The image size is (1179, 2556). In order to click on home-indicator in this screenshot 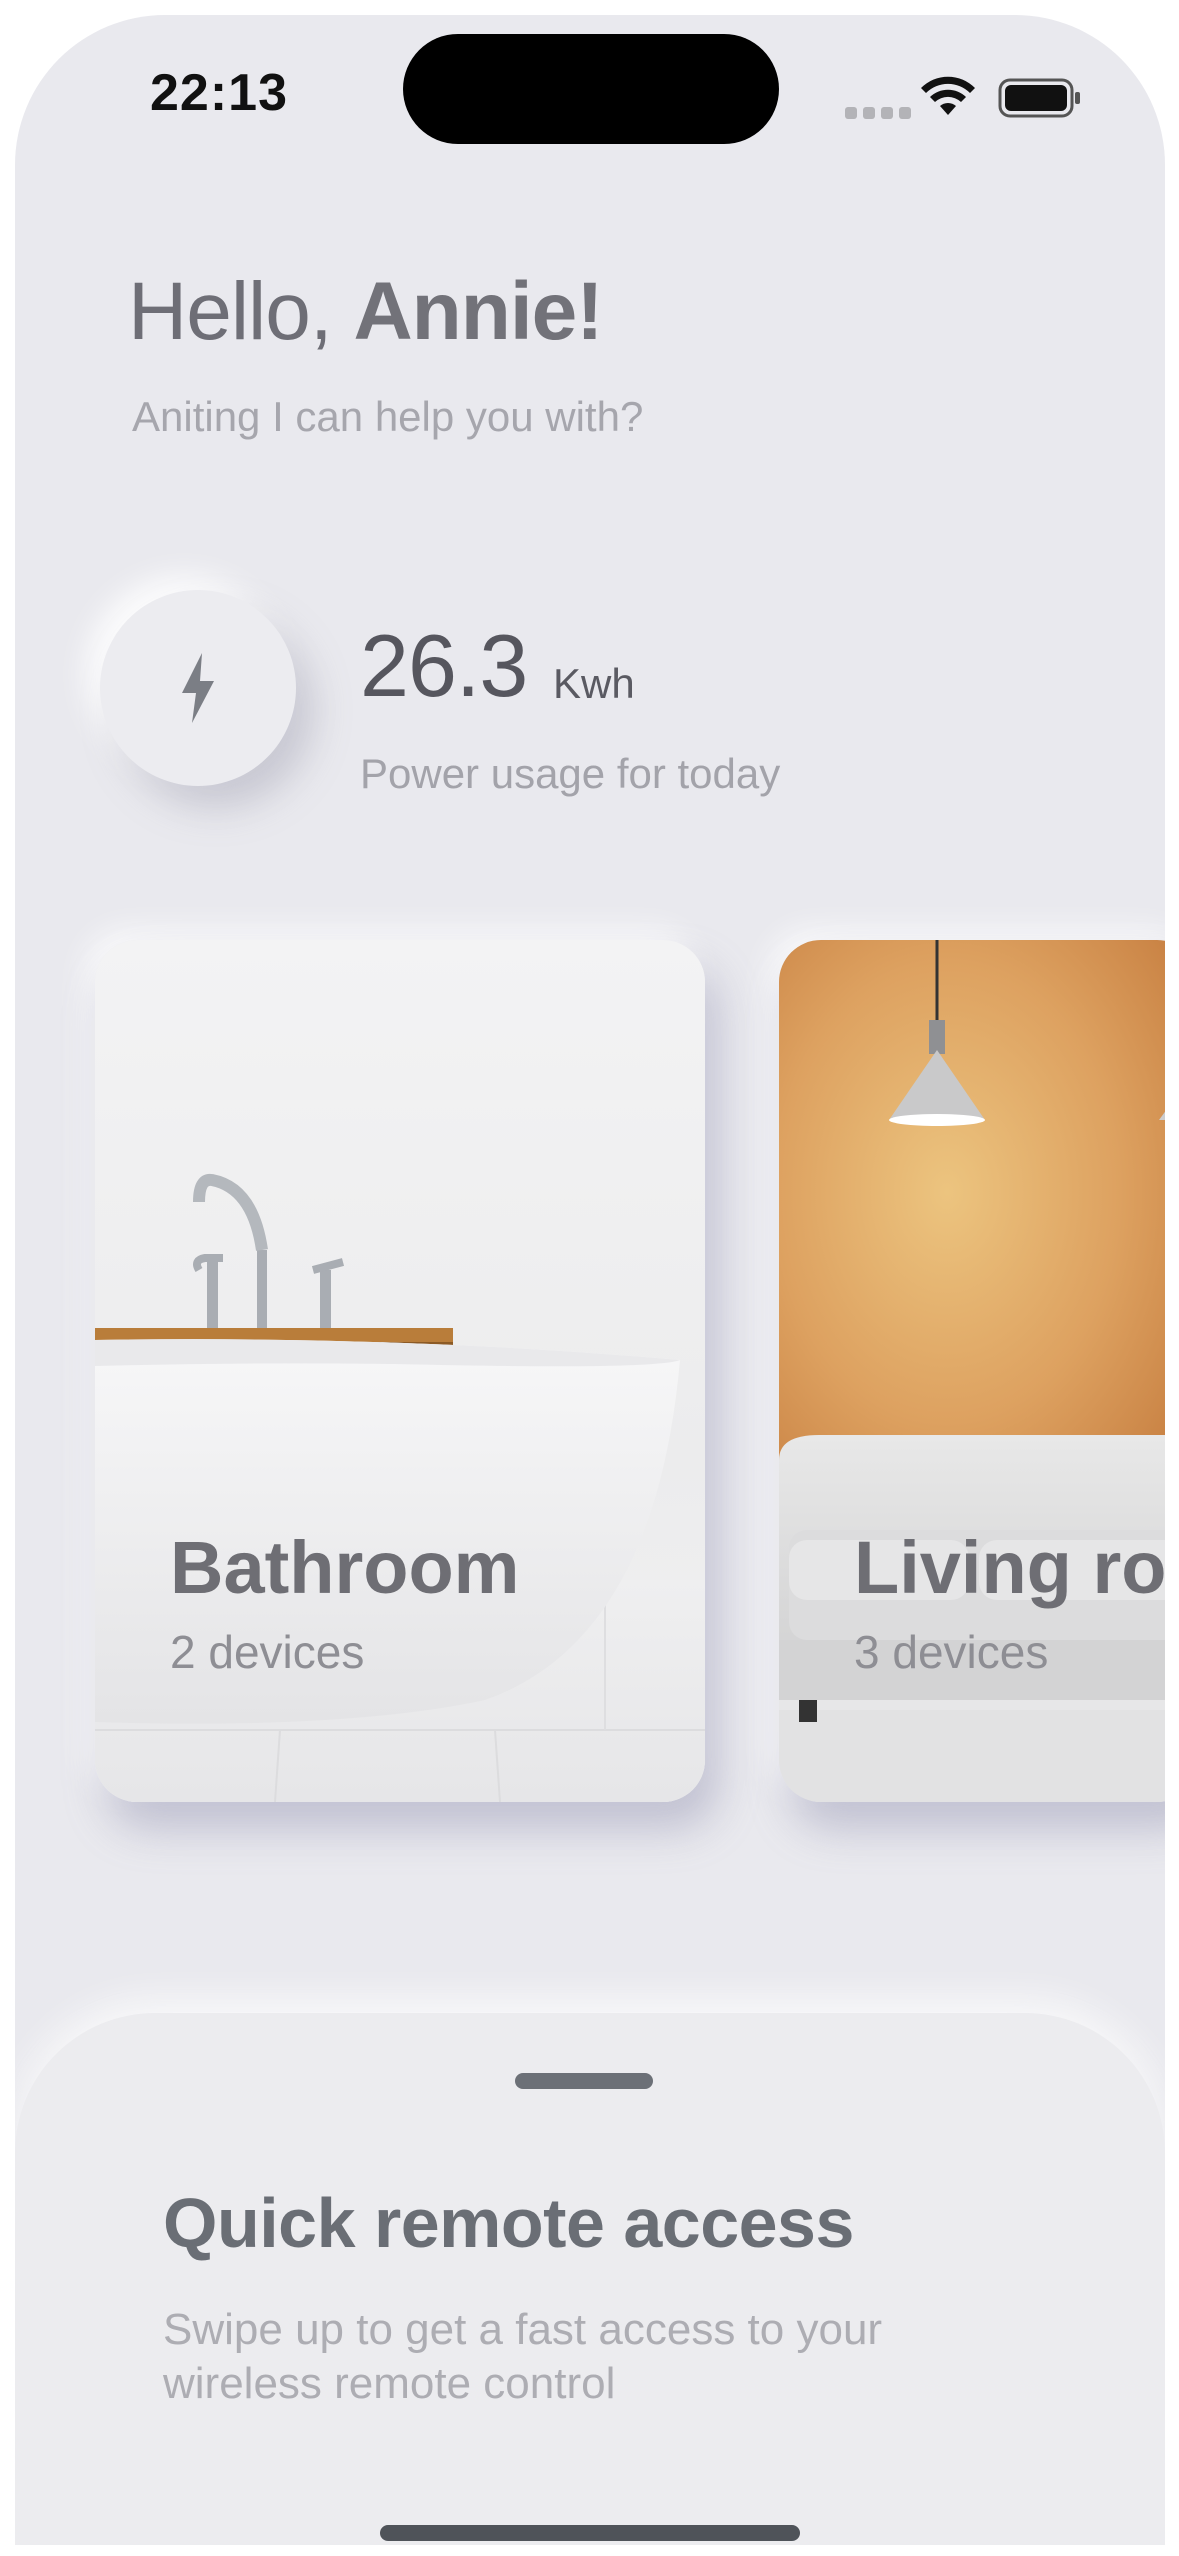, I will do `click(590, 2533)`.